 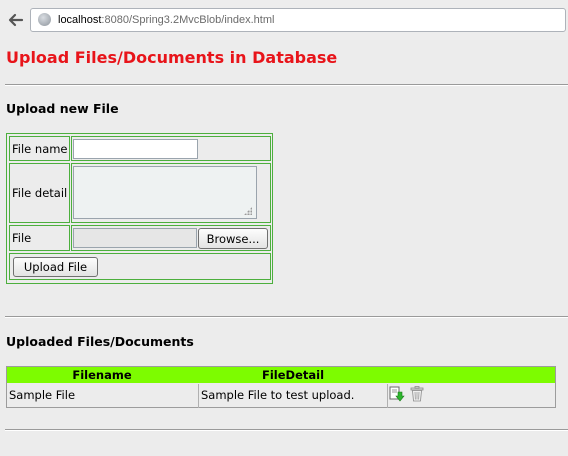 I want to click on file-detail-label-cell: File detail, so click(x=39, y=193).